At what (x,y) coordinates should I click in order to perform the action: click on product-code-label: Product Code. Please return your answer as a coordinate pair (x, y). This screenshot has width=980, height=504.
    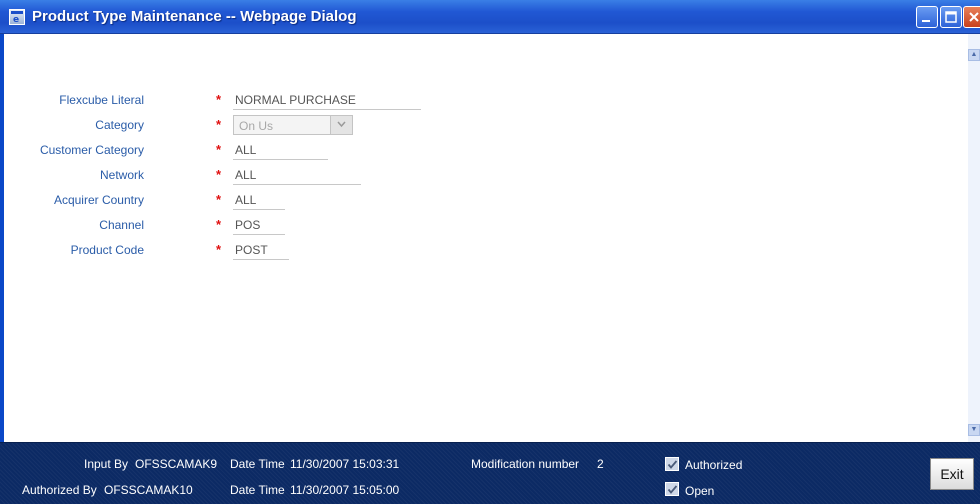
    Looking at the image, I should click on (107, 250).